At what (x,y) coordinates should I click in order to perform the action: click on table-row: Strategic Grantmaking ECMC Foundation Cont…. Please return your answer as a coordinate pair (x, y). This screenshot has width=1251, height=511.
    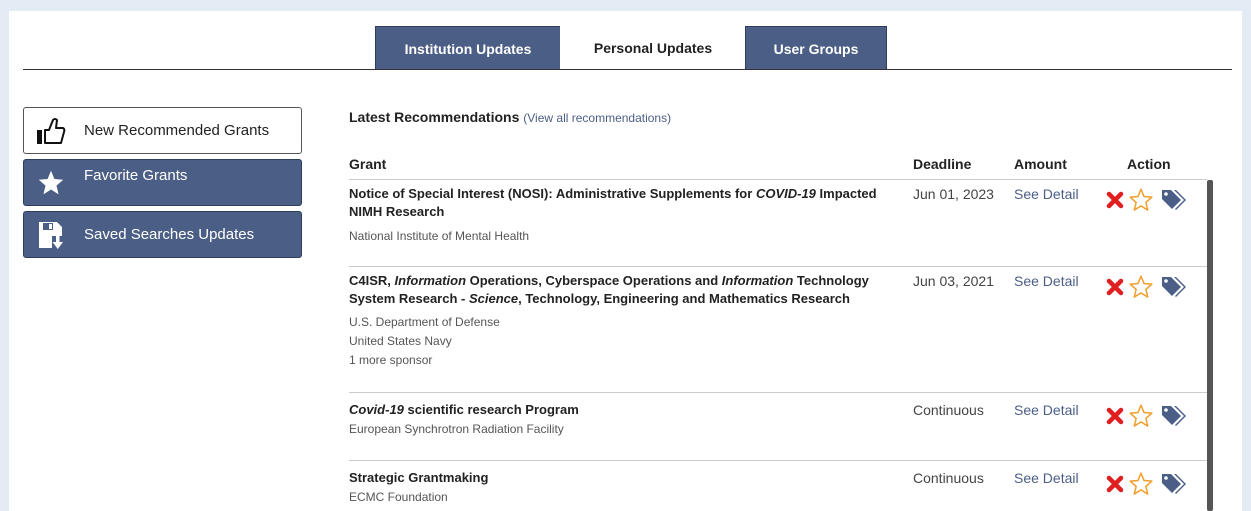
    Looking at the image, I should click on (778, 485).